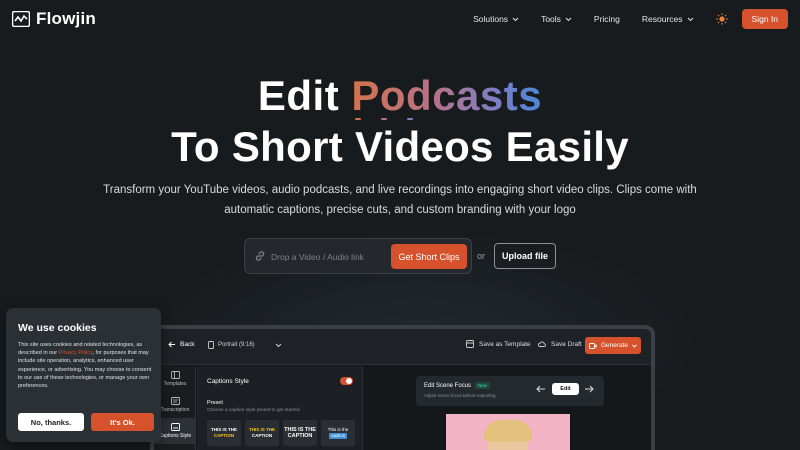 The width and height of the screenshot is (800, 450). I want to click on rotating-word-indicator, so click(384, 119).